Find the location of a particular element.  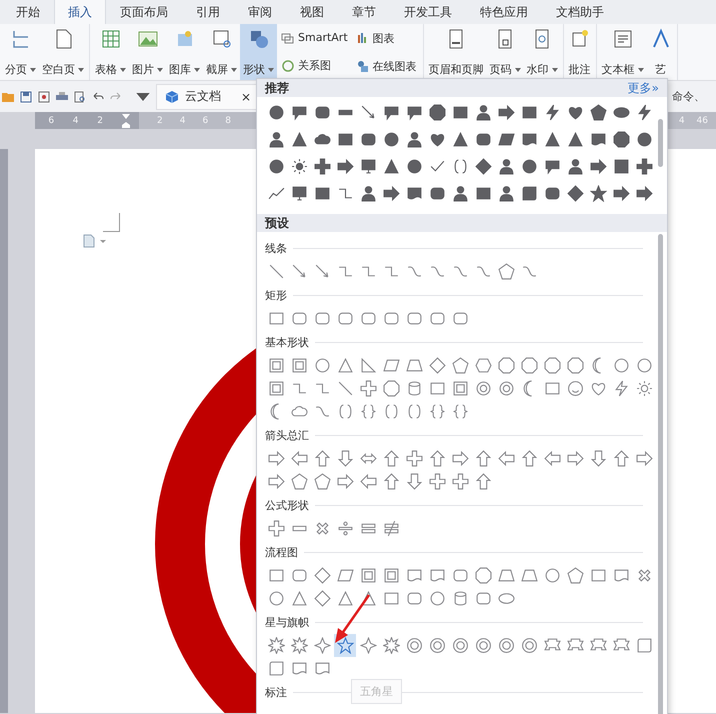

export-icon is located at coordinates (44, 96).